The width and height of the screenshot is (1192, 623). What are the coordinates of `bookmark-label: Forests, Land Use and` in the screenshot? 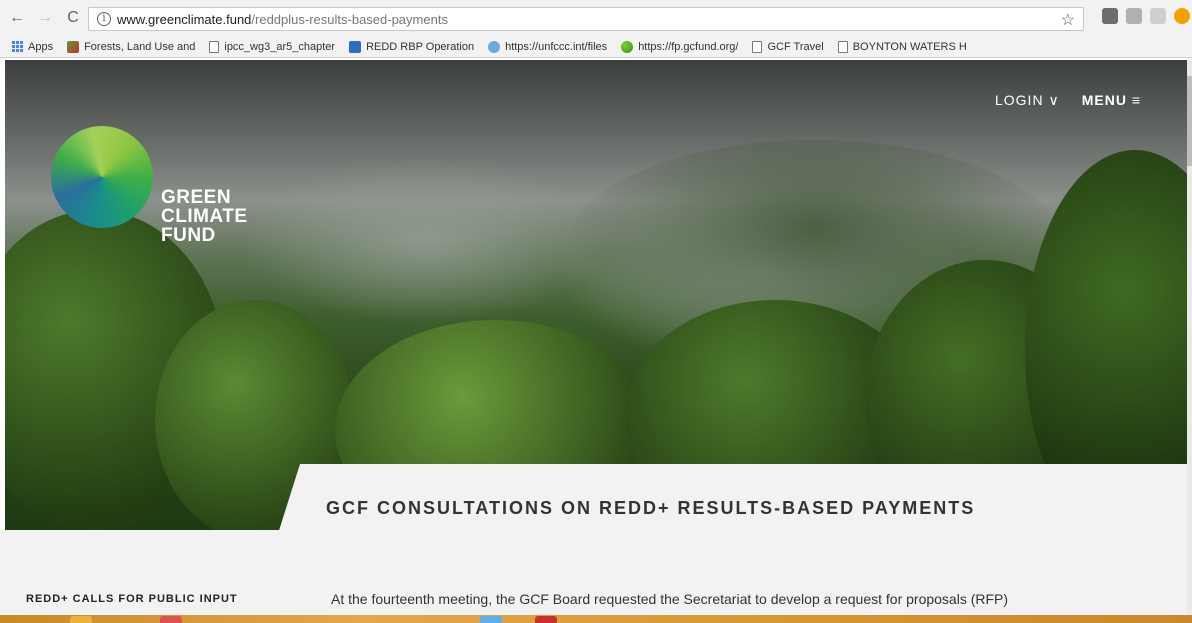 It's located at (140, 46).